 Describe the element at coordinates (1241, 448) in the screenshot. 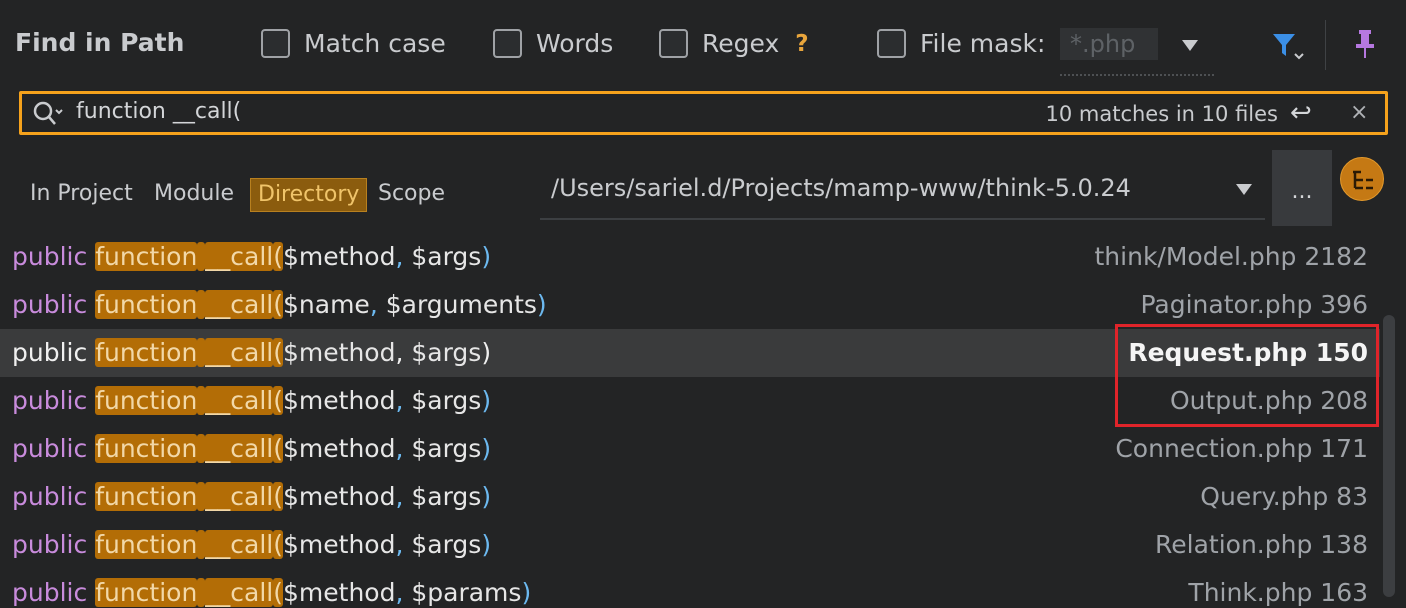

I see `result-file-location: Connection.php 171` at that location.